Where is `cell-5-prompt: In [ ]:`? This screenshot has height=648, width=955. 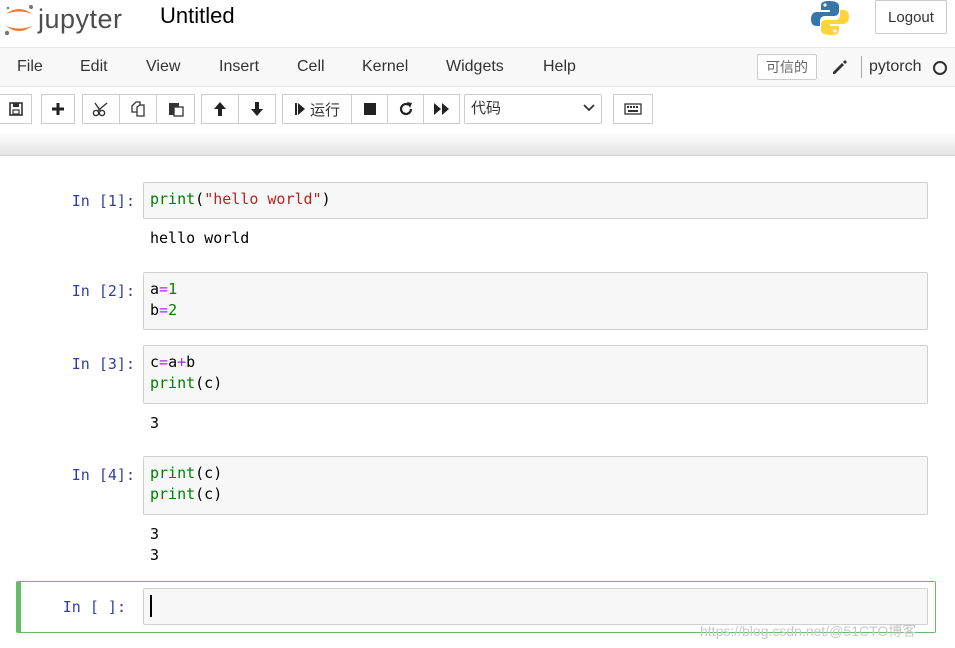
cell-5-prompt: In [ ]: is located at coordinates (94, 607).